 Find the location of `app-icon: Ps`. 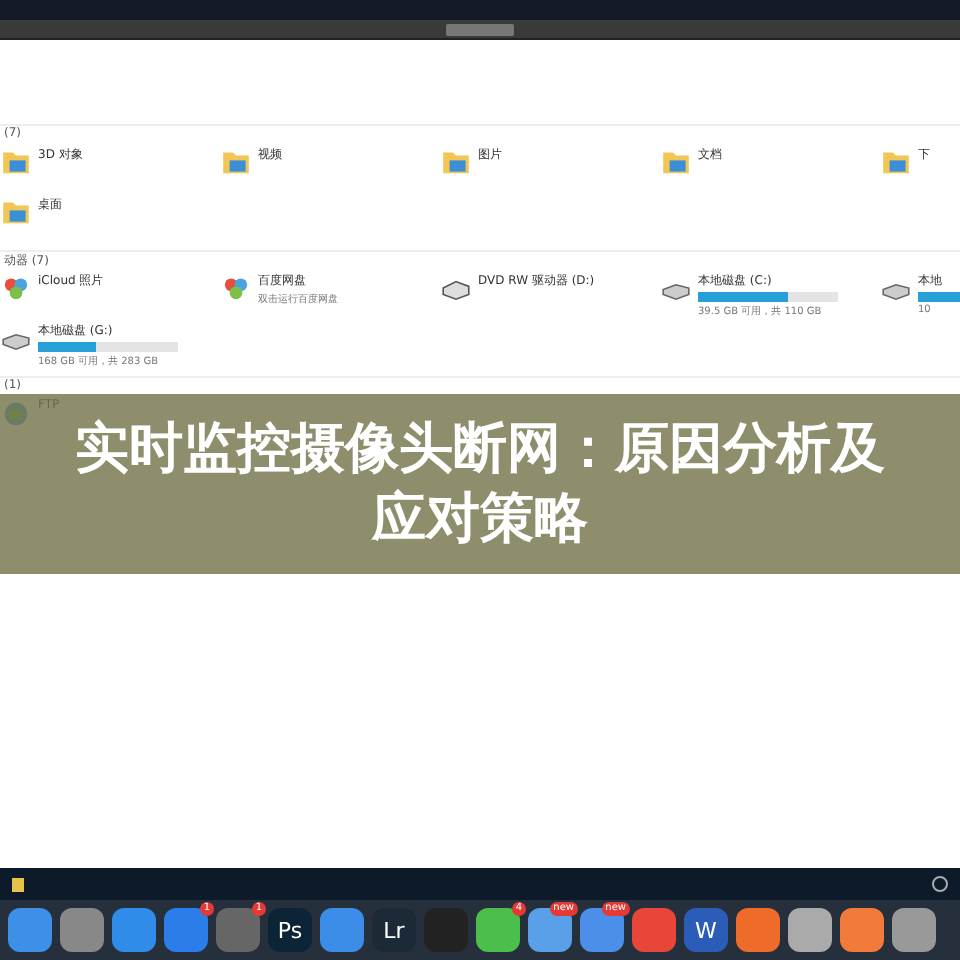

app-icon: Ps is located at coordinates (290, 930).